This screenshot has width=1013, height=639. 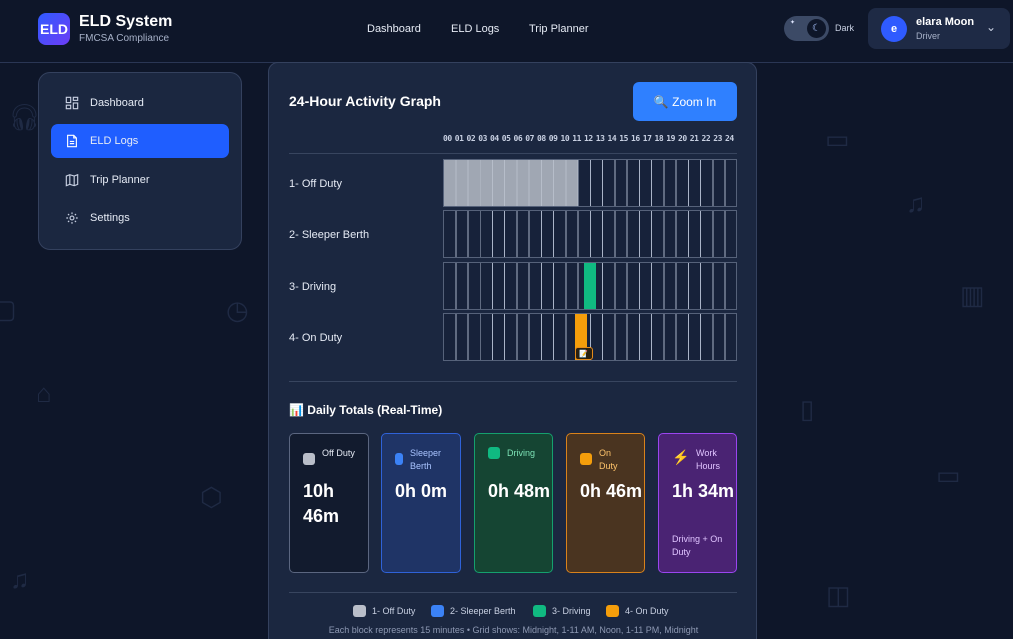 I want to click on graph-title: 24-Hour Activity Graph, so click(x=365, y=101).